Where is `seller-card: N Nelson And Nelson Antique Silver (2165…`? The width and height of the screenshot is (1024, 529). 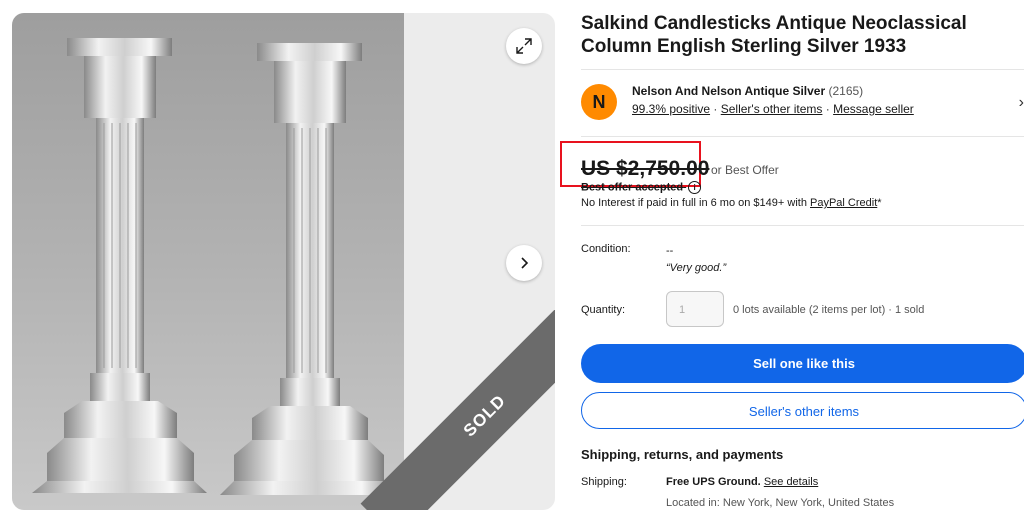
seller-card: N Nelson And Nelson Antique Silver (2165… is located at coordinates (802, 103).